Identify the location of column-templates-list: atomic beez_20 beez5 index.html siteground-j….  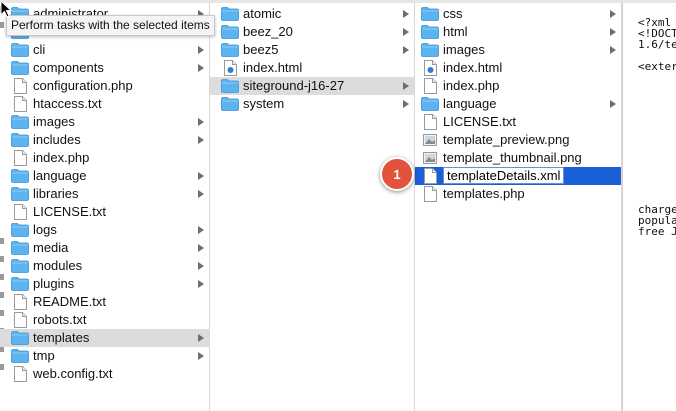
(312, 59).